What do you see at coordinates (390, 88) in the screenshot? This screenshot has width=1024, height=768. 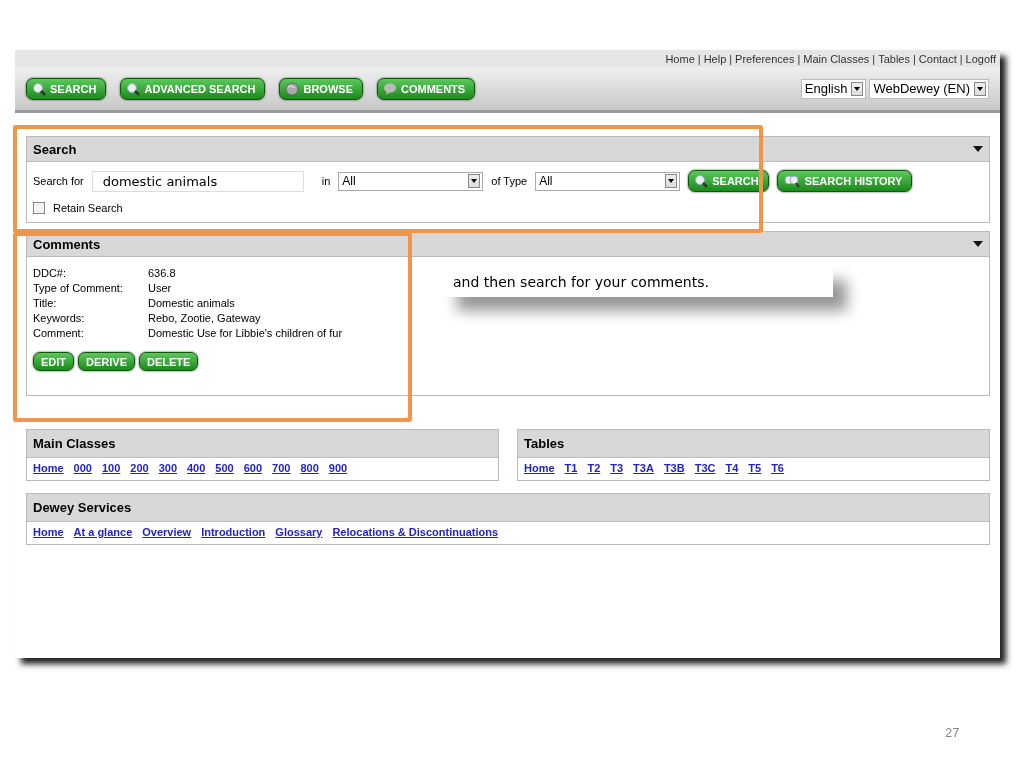 I see `speech-bubble-icon` at bounding box center [390, 88].